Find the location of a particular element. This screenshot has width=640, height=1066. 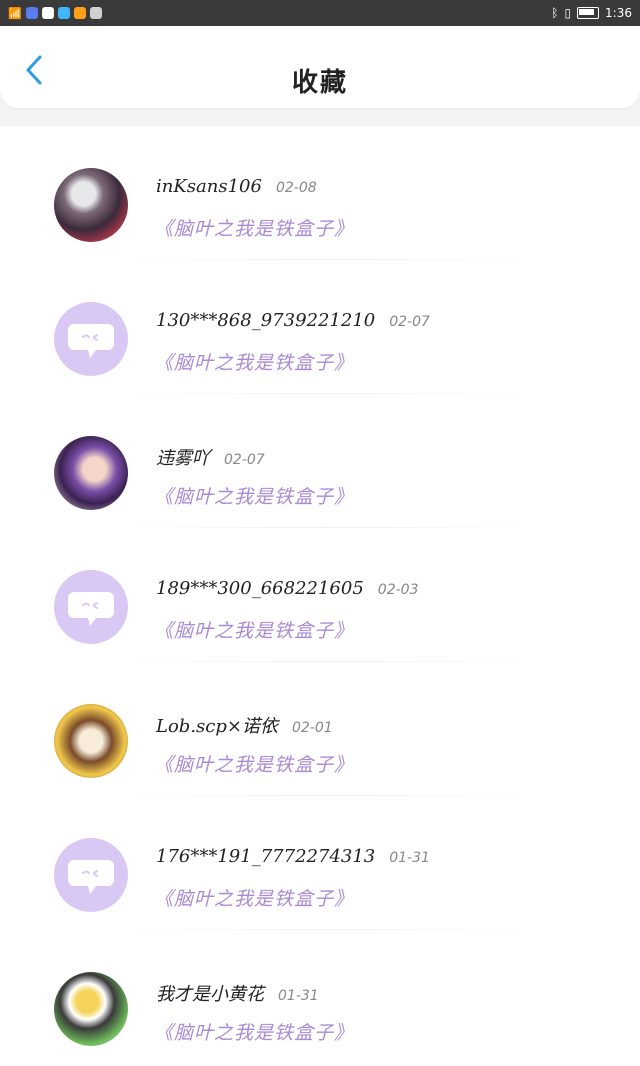

vibrate-icon: ▯ is located at coordinates (568, 13).